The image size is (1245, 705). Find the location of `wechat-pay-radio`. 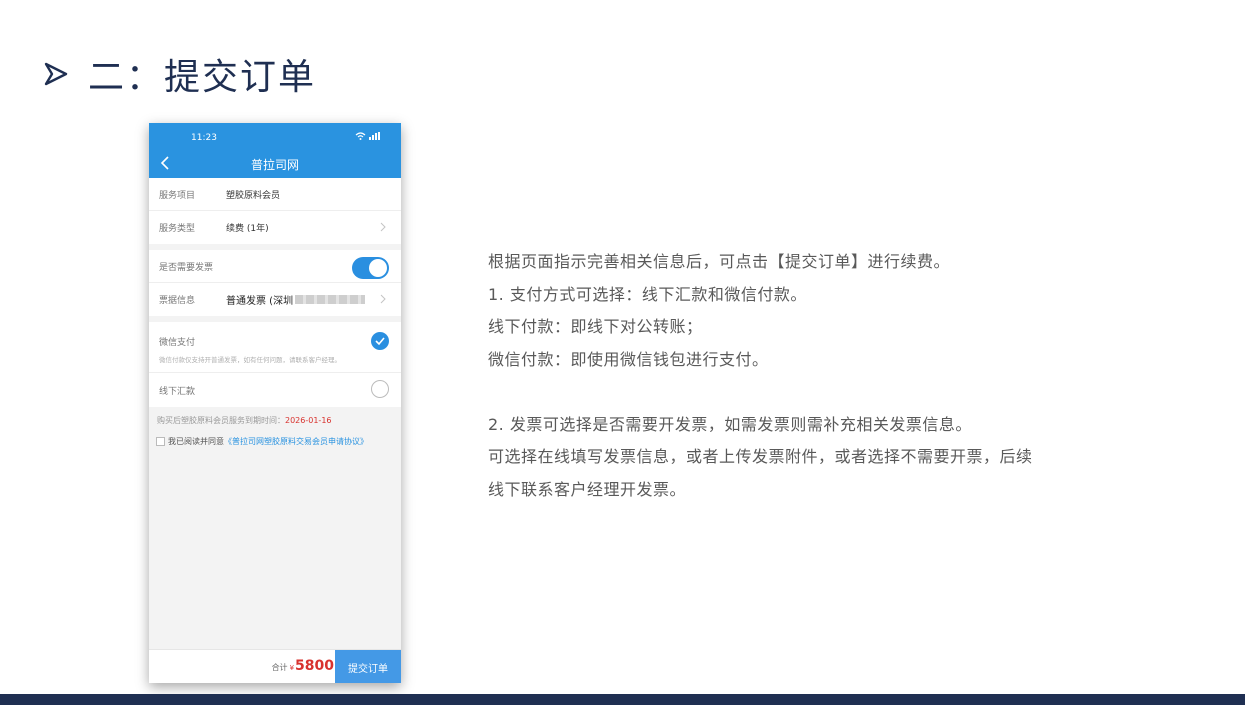

wechat-pay-radio is located at coordinates (380, 341).